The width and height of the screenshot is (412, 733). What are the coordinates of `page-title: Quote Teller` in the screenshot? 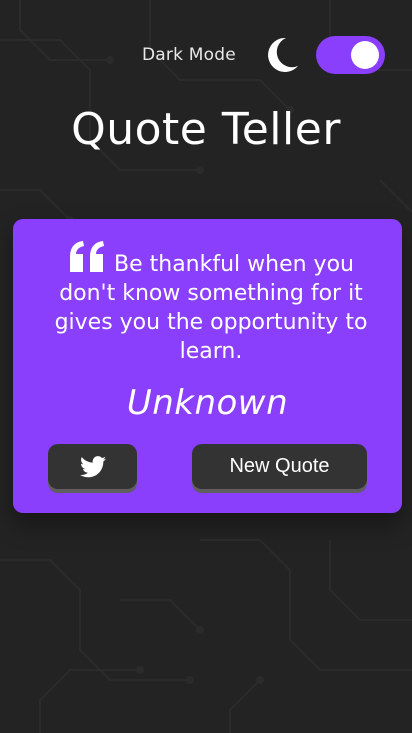 It's located at (206, 129).